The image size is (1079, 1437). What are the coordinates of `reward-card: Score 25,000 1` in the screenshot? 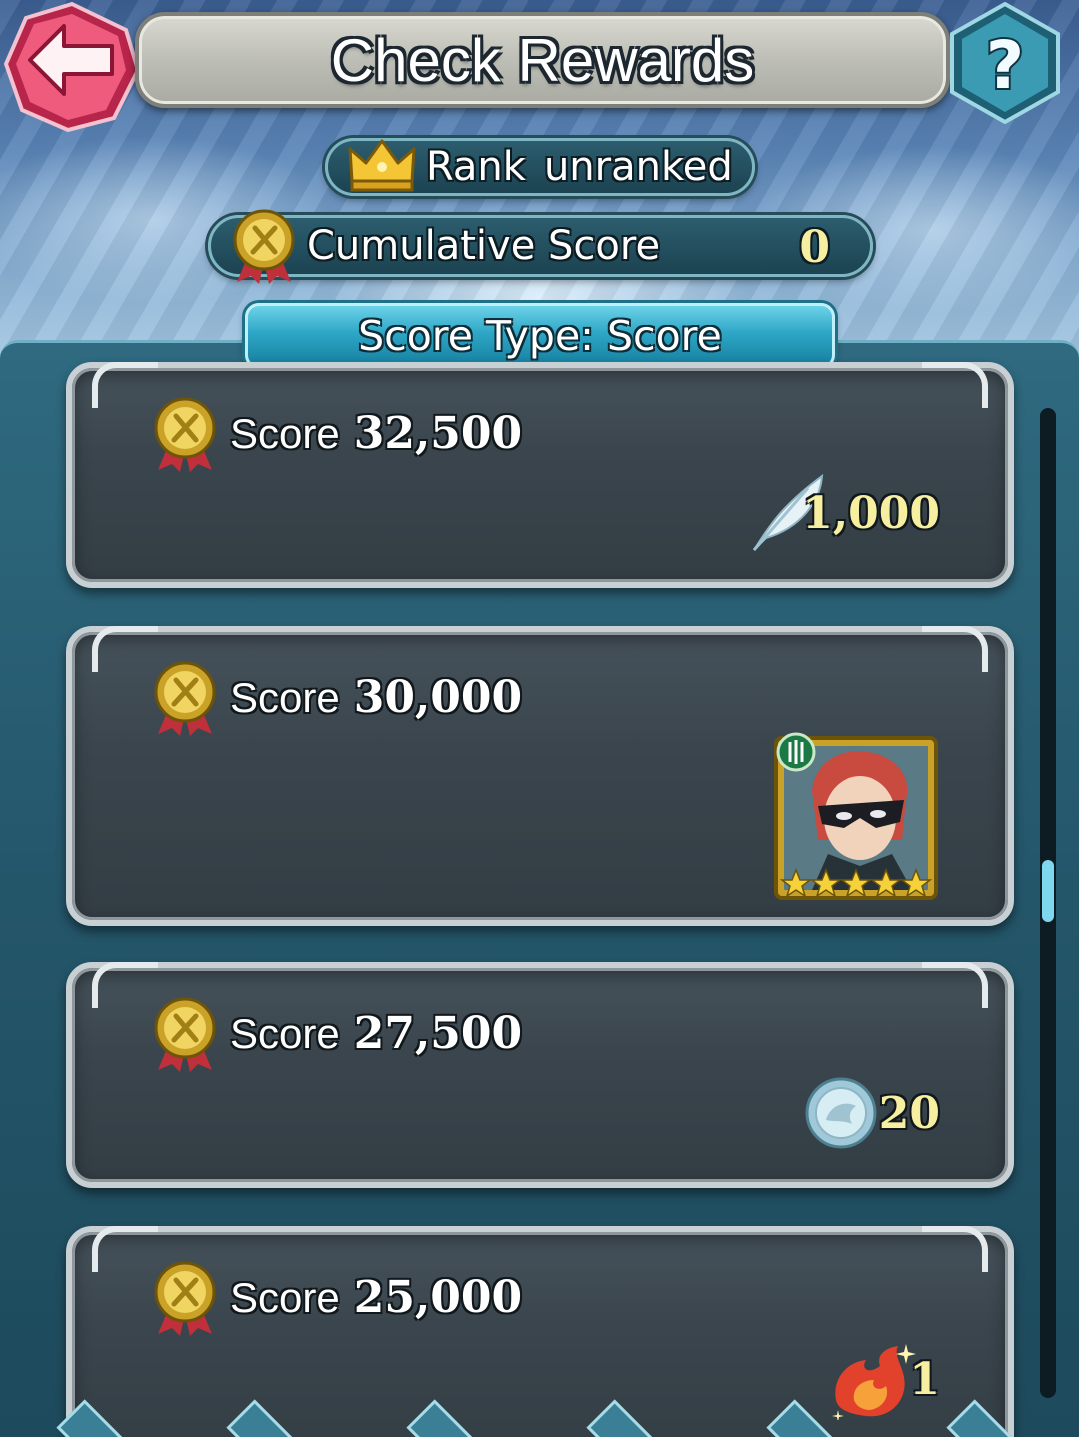 It's located at (540, 1331).